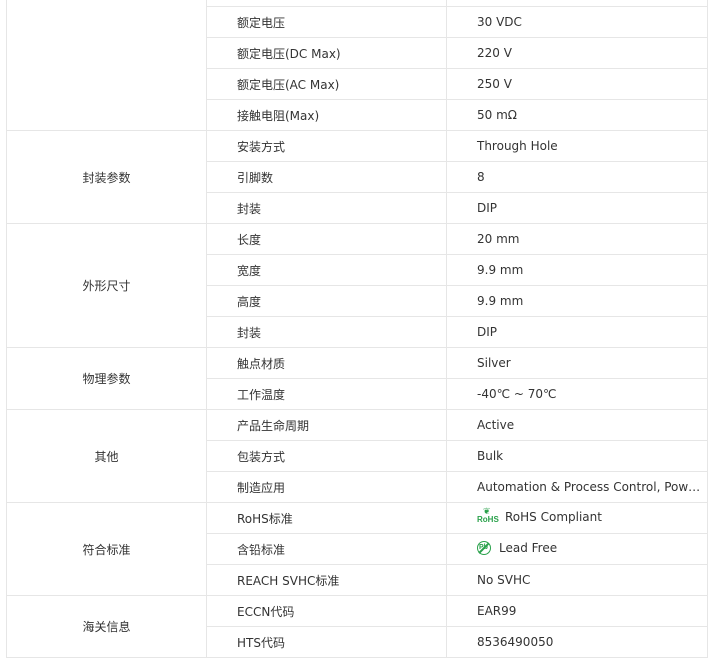  Describe the element at coordinates (577, 642) in the screenshot. I see `param-value: 8536490050` at that location.